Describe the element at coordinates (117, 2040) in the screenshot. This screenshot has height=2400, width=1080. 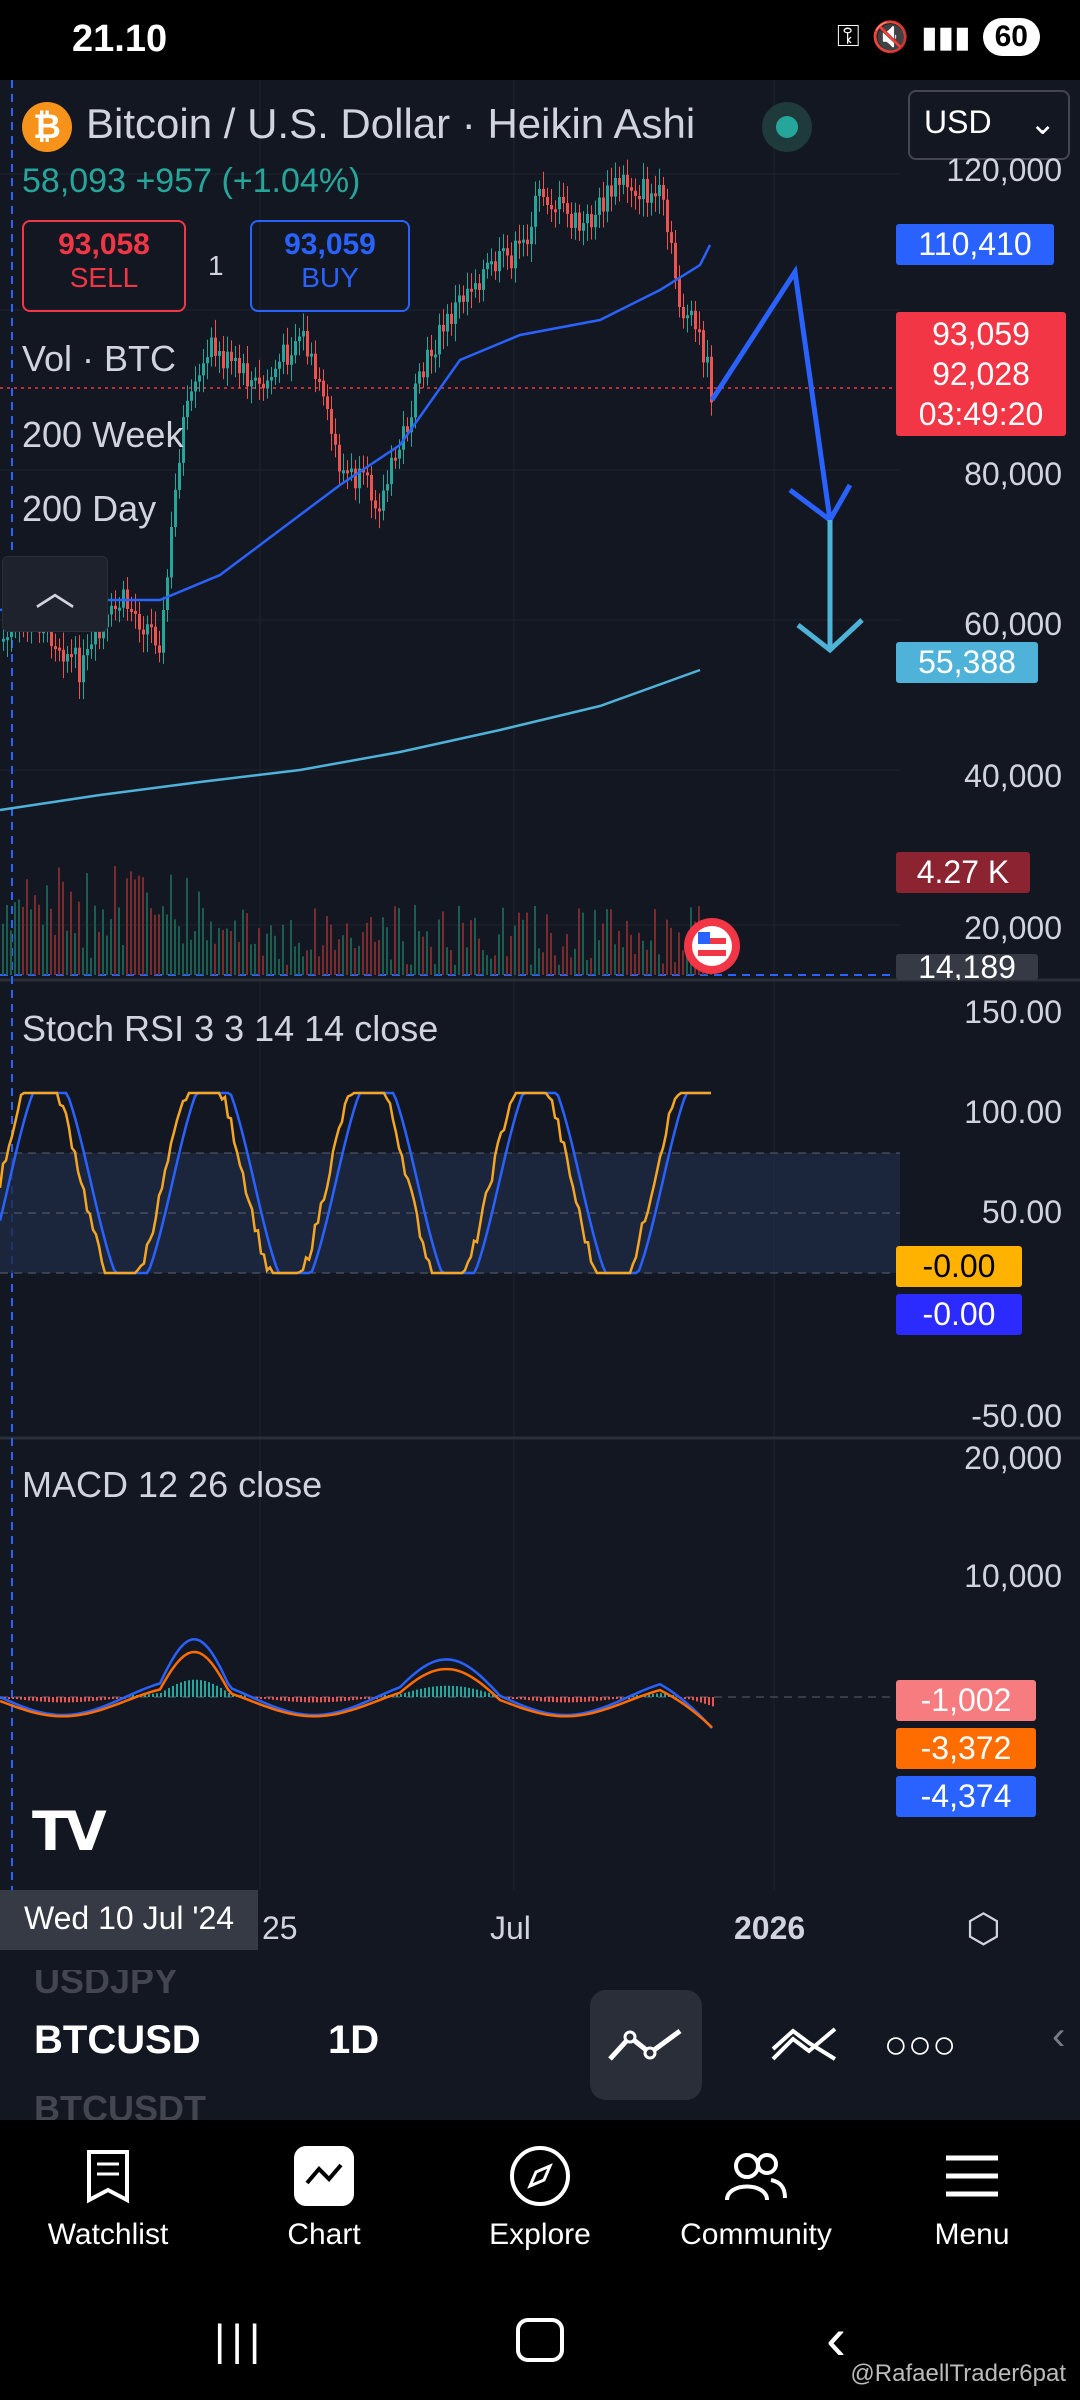
I see `symbol-selector: BTCUSD` at that location.